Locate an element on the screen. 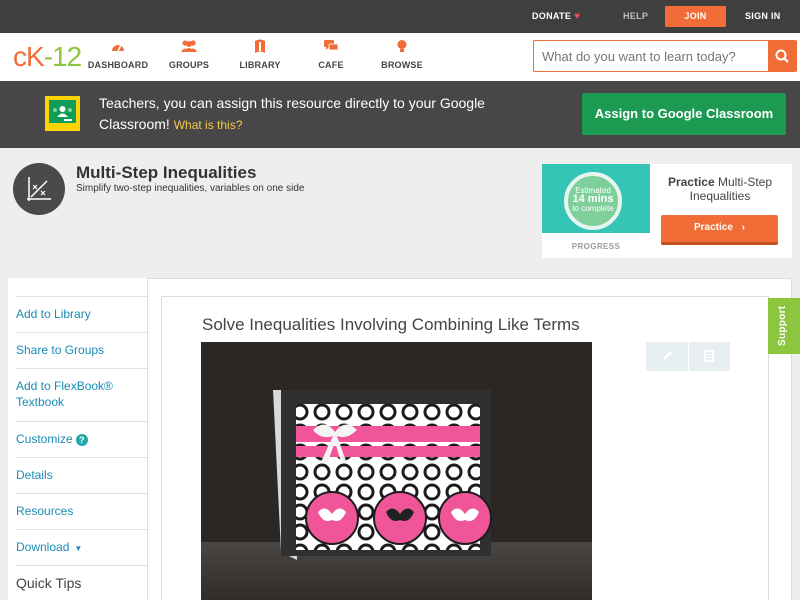 The height and width of the screenshot is (600, 800). practice-button: Practice › is located at coordinates (719, 230).